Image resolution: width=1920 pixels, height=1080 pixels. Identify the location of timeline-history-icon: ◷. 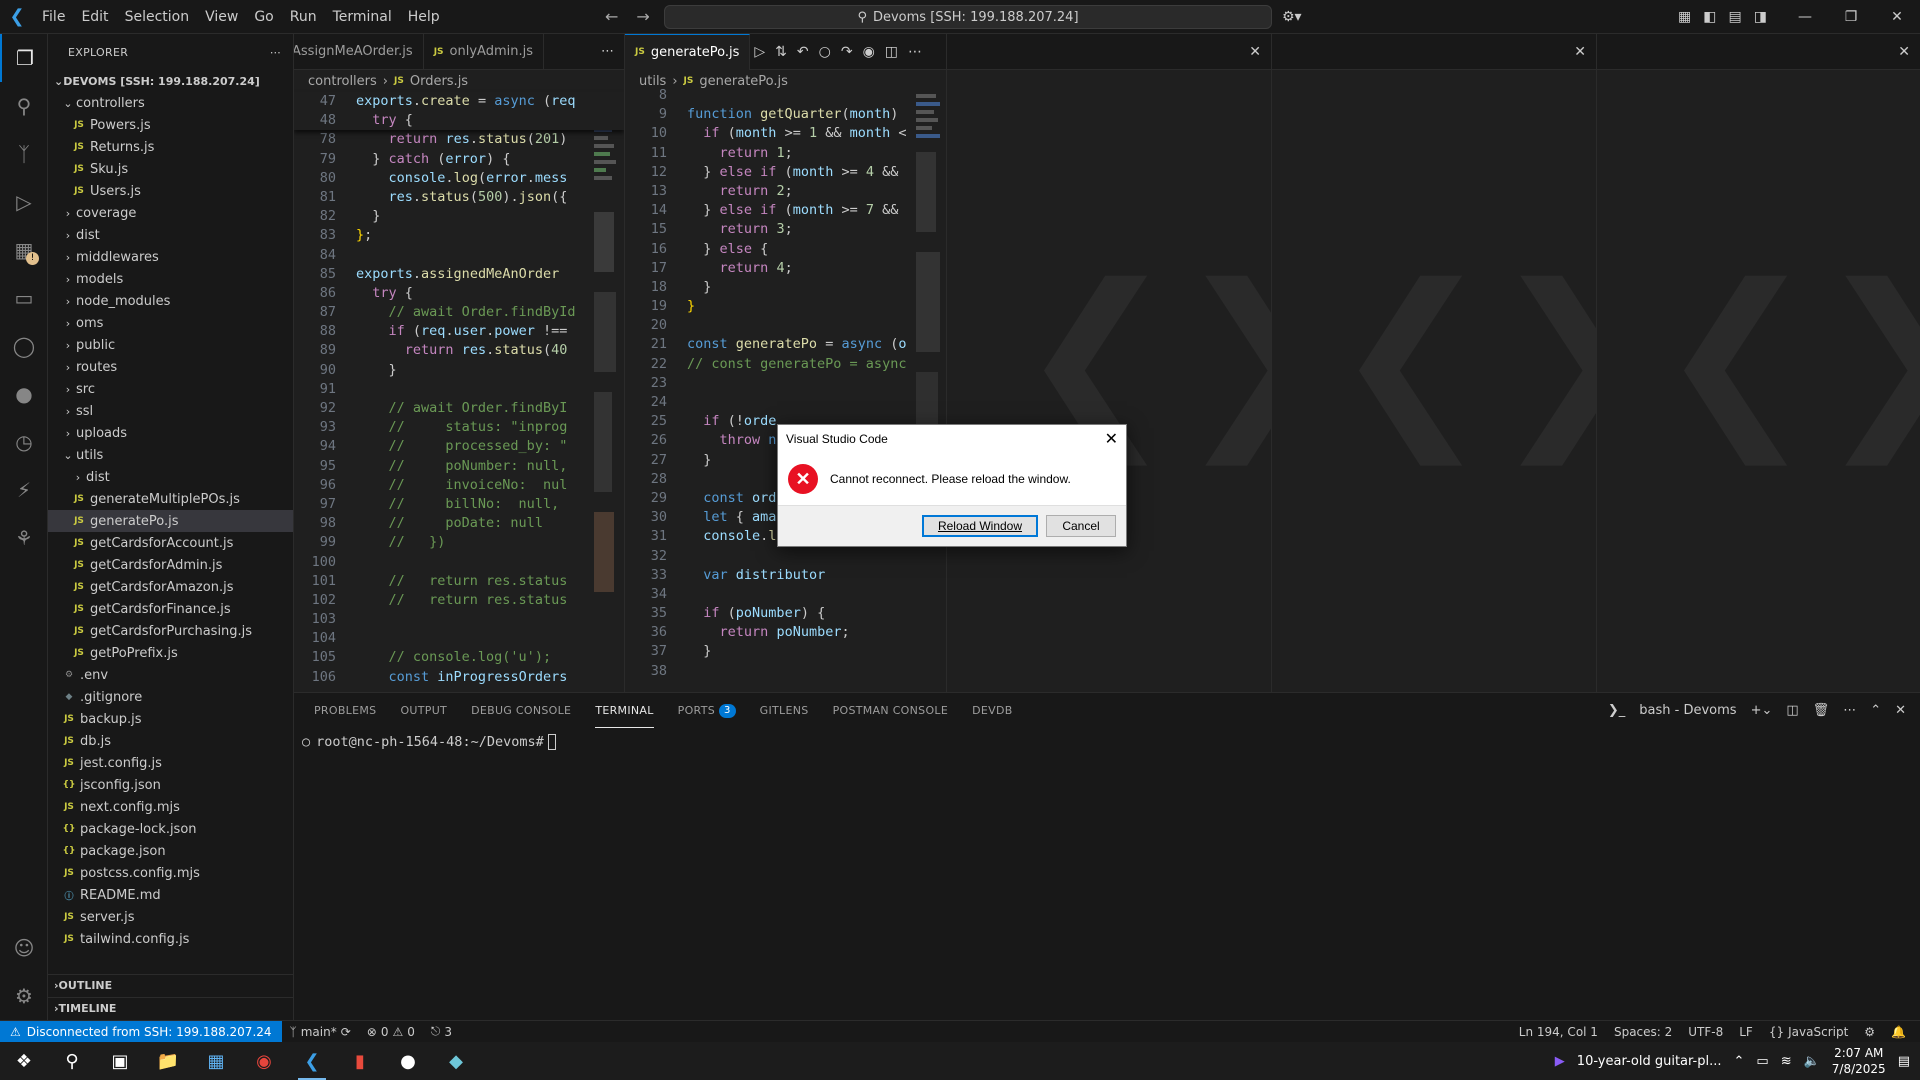
(24, 442).